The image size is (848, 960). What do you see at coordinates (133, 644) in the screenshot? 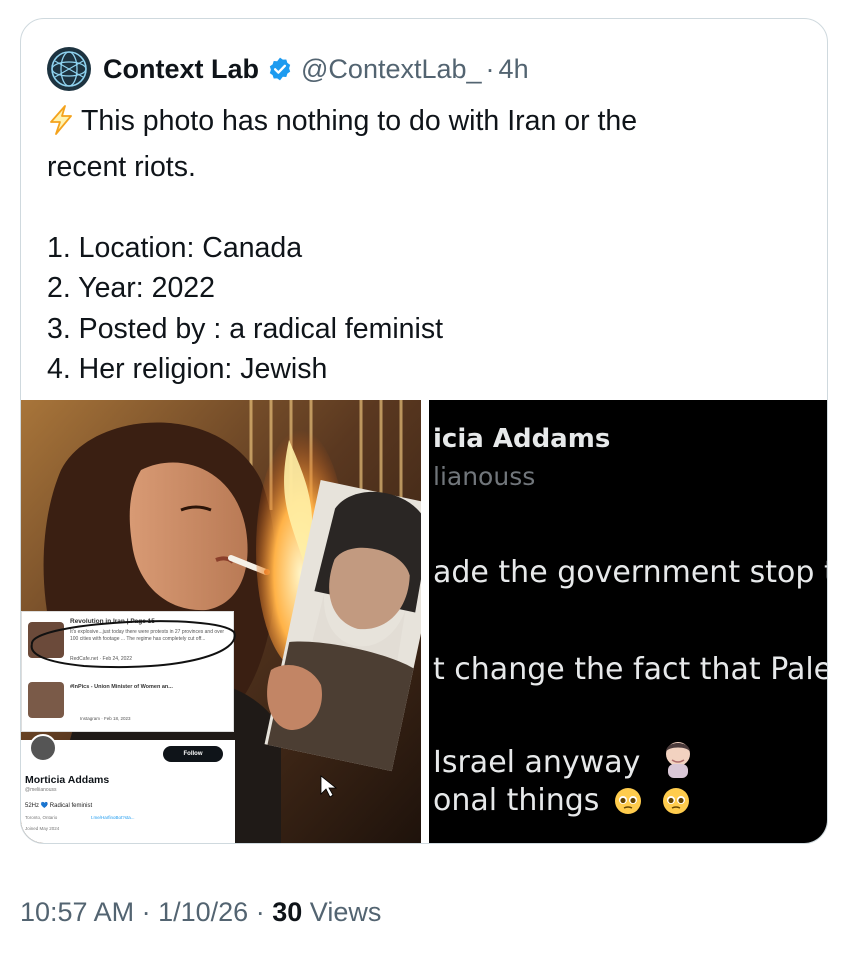
I see `handdrawn-circle-annotation` at bounding box center [133, 644].